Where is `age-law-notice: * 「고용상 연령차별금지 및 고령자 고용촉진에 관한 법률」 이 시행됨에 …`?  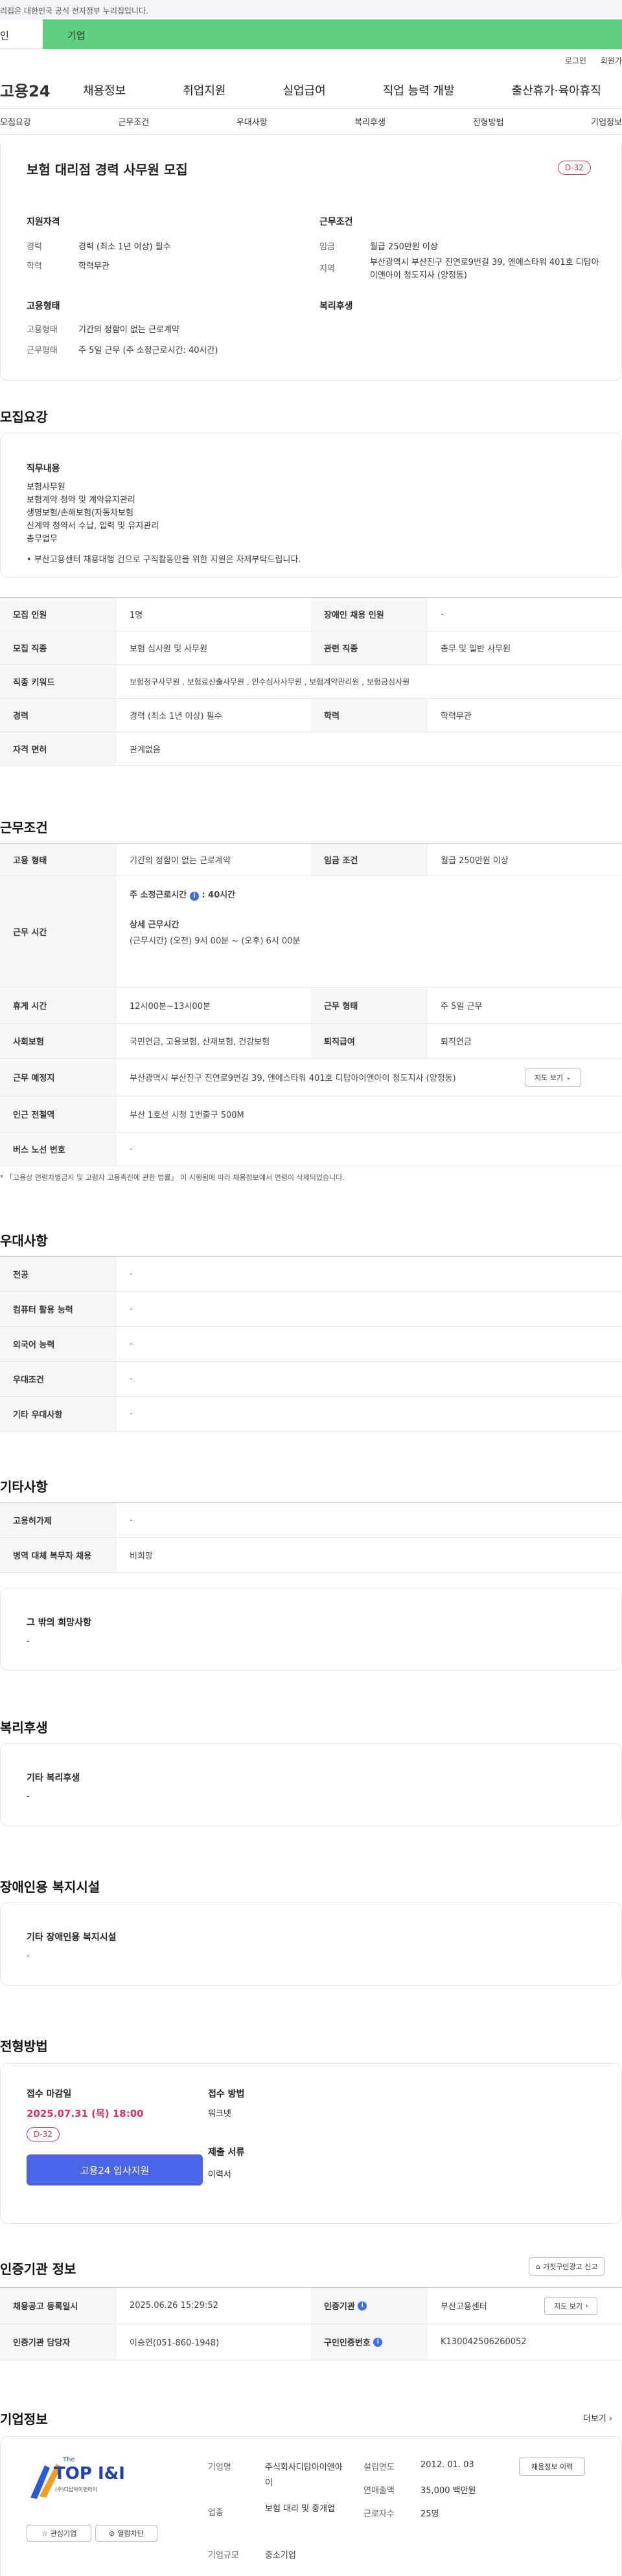
age-law-notice: * 「고용상 연령차별금지 및 고령자 고용촉진에 관한 법률」 이 시행됨에 … is located at coordinates (172, 1177).